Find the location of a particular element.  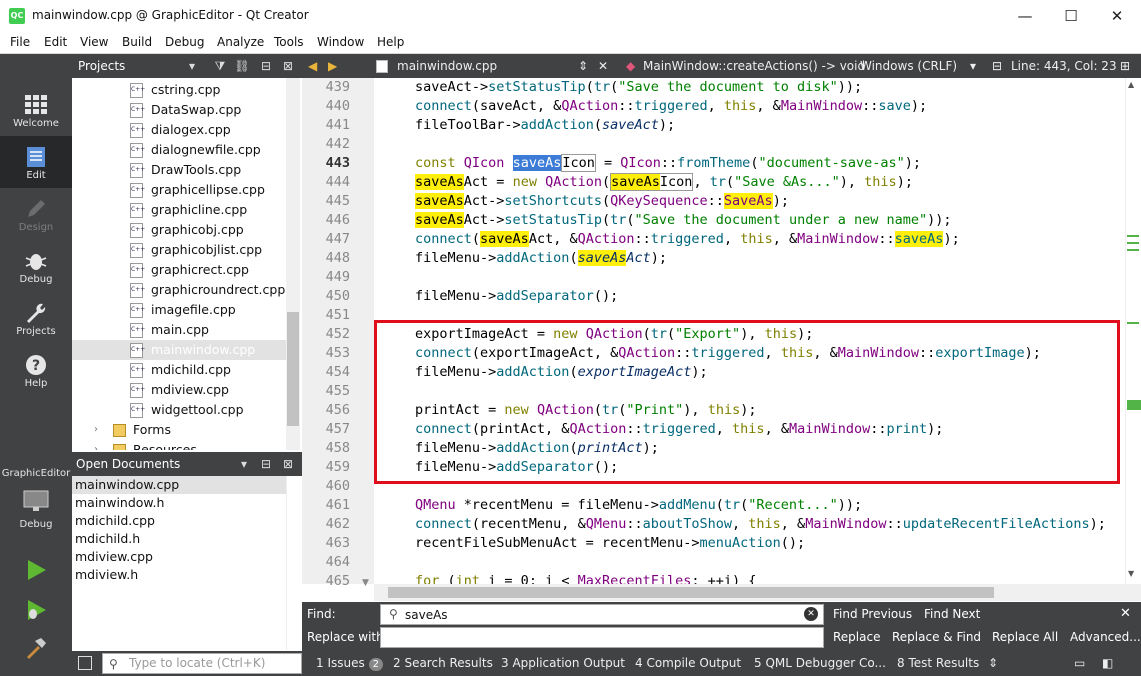

run-icon is located at coordinates (36, 570).